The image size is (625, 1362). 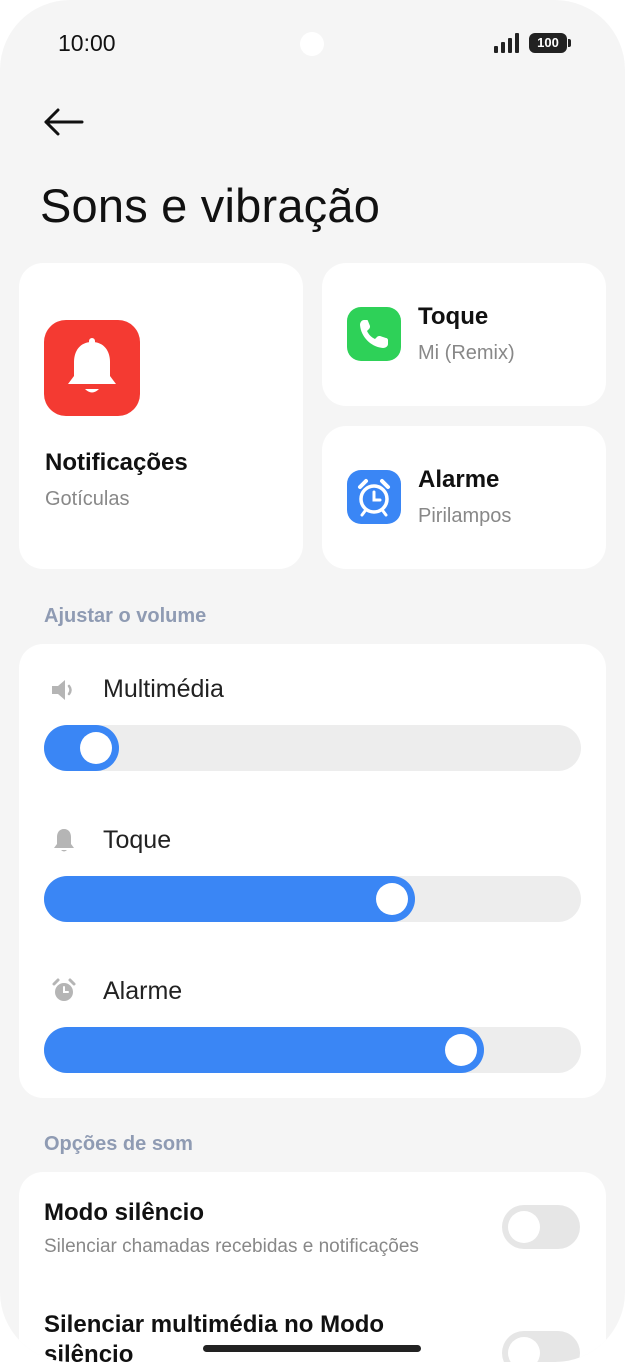 What do you see at coordinates (312, 1348) in the screenshot?
I see `home-indicator` at bounding box center [312, 1348].